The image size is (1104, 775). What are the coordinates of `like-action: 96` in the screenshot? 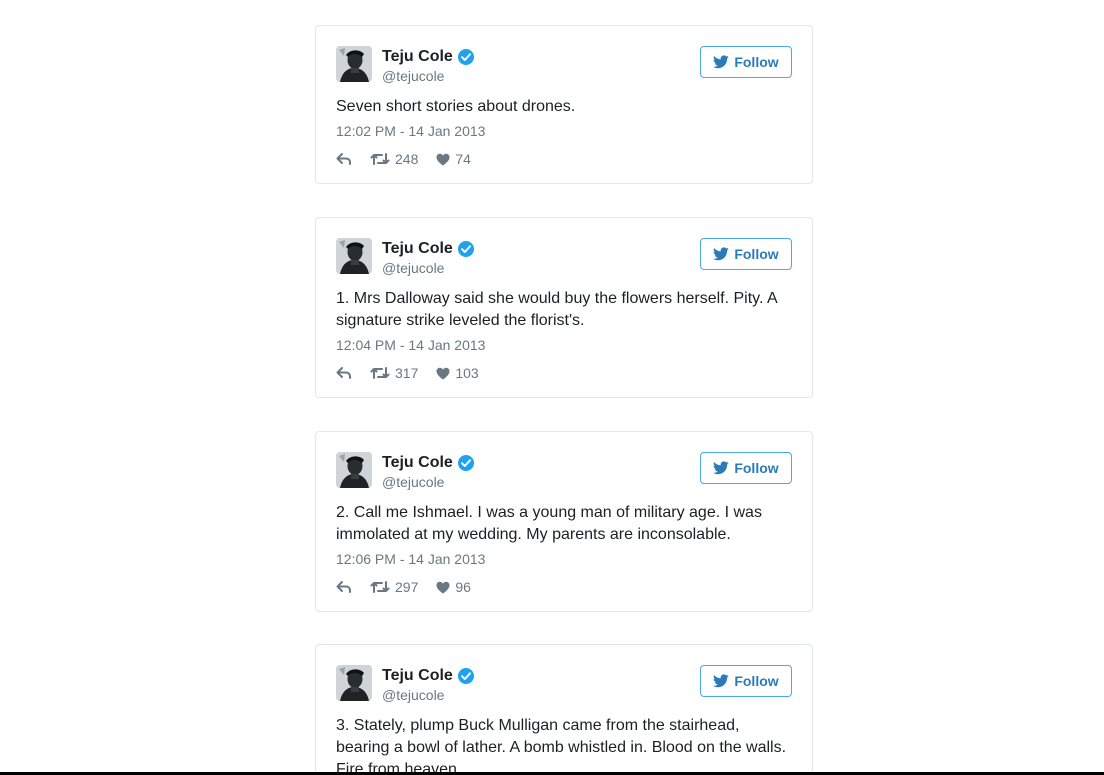 It's located at (453, 587).